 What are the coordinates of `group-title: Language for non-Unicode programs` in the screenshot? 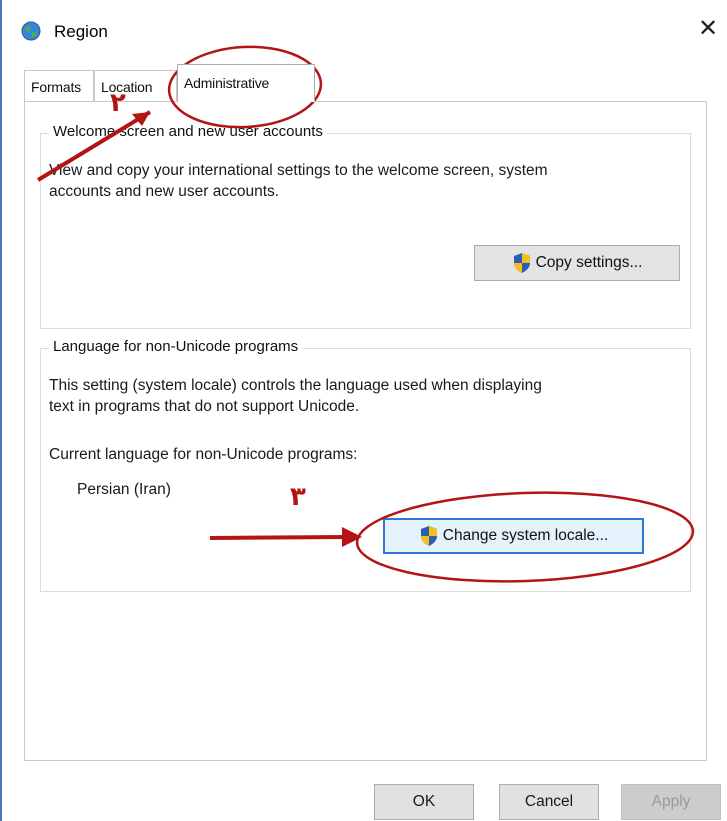 It's located at (176, 346).